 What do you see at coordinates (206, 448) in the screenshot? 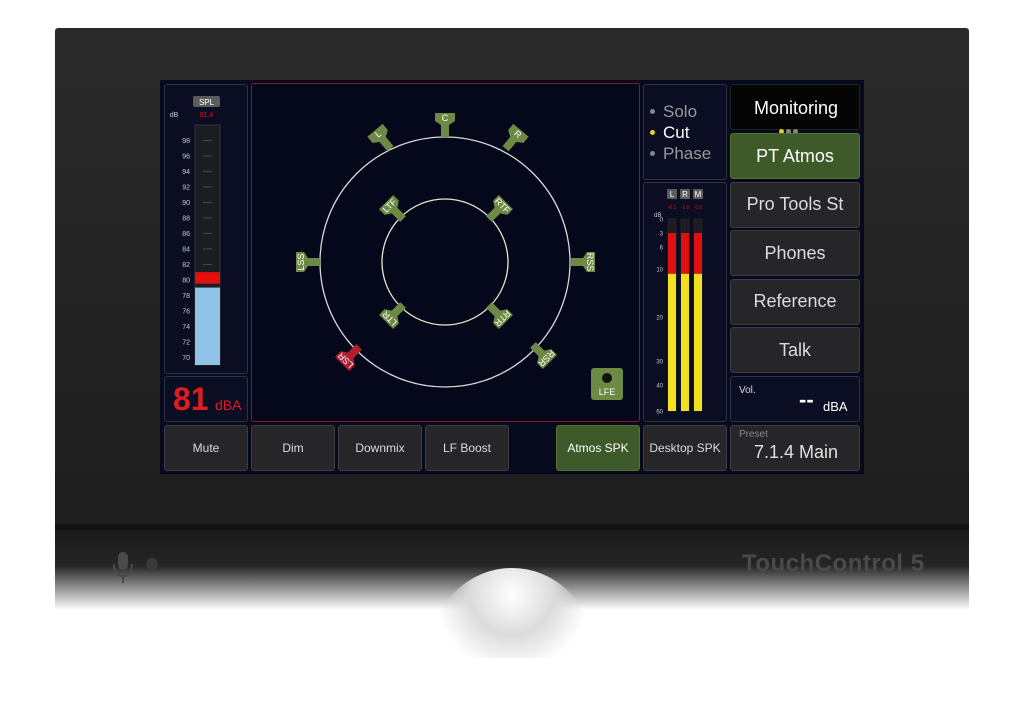
I see `mute-button: Mute` at bounding box center [206, 448].